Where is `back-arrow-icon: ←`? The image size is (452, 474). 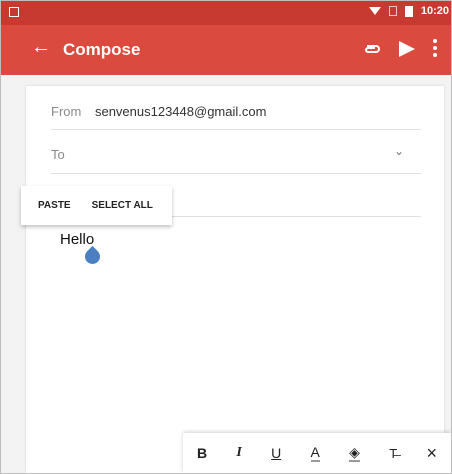 back-arrow-icon: ← is located at coordinates (41, 47).